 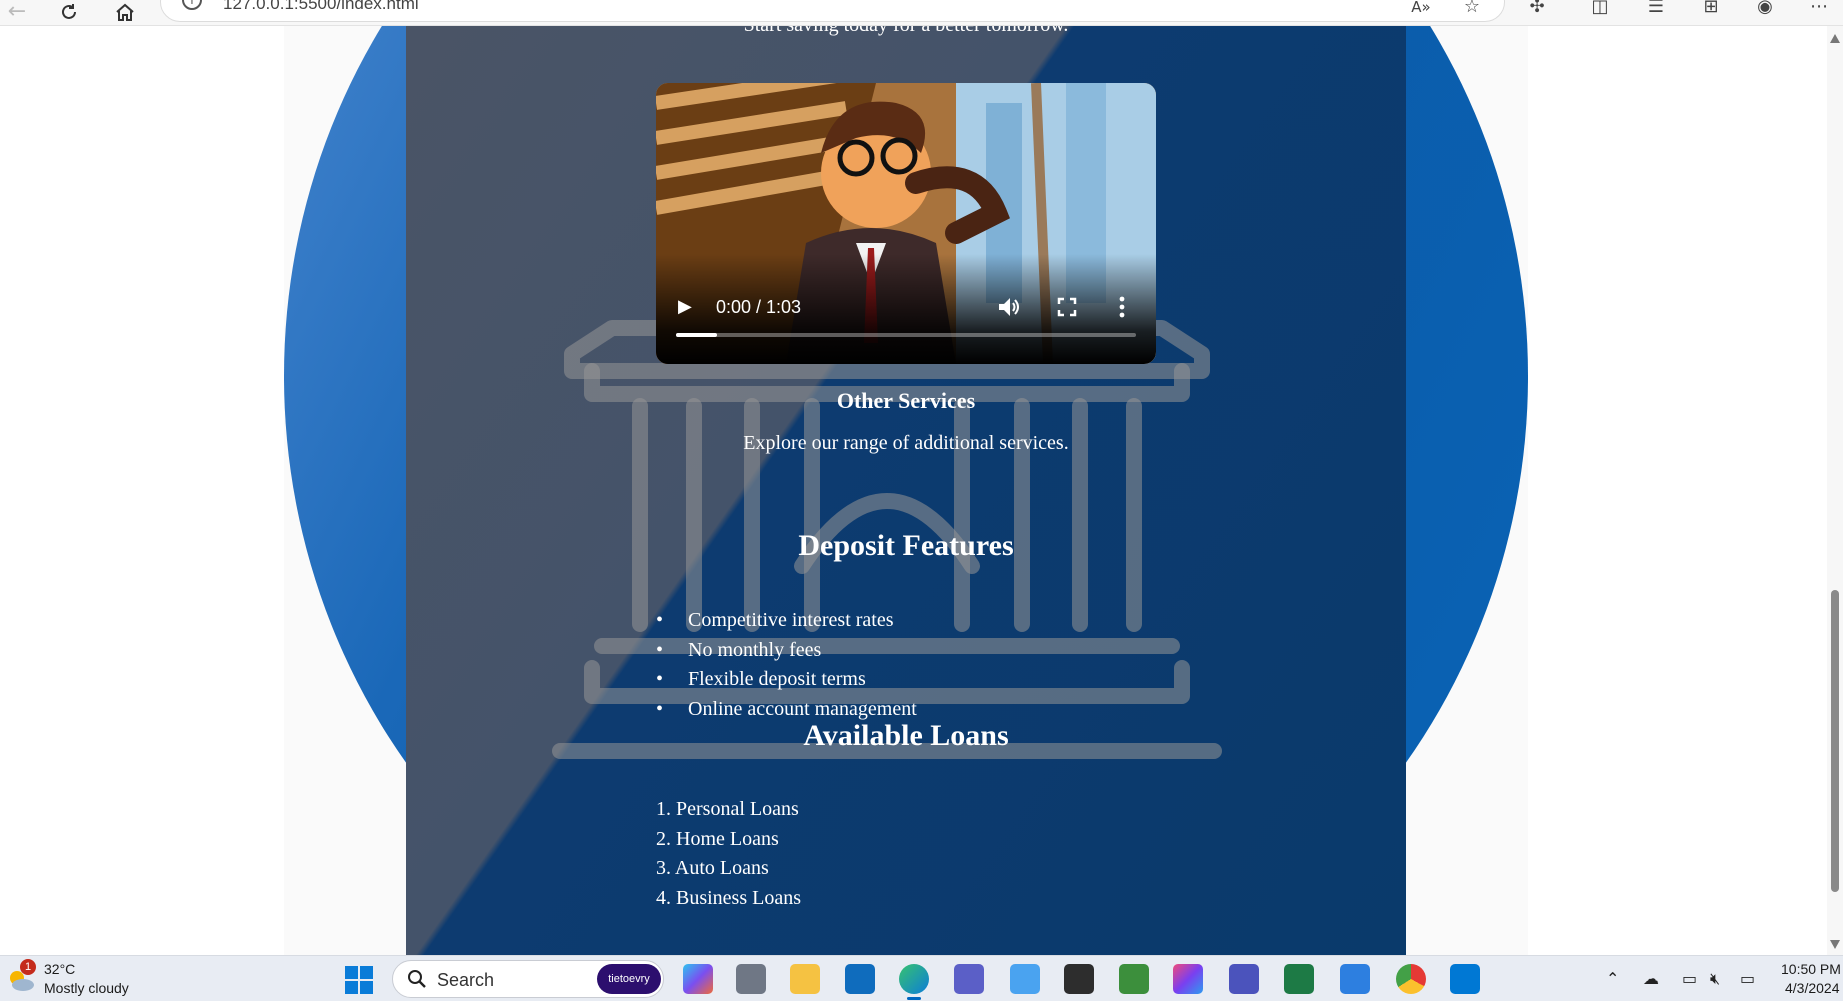 I want to click on favorite-star-icon: ☆, so click(x=1472, y=9).